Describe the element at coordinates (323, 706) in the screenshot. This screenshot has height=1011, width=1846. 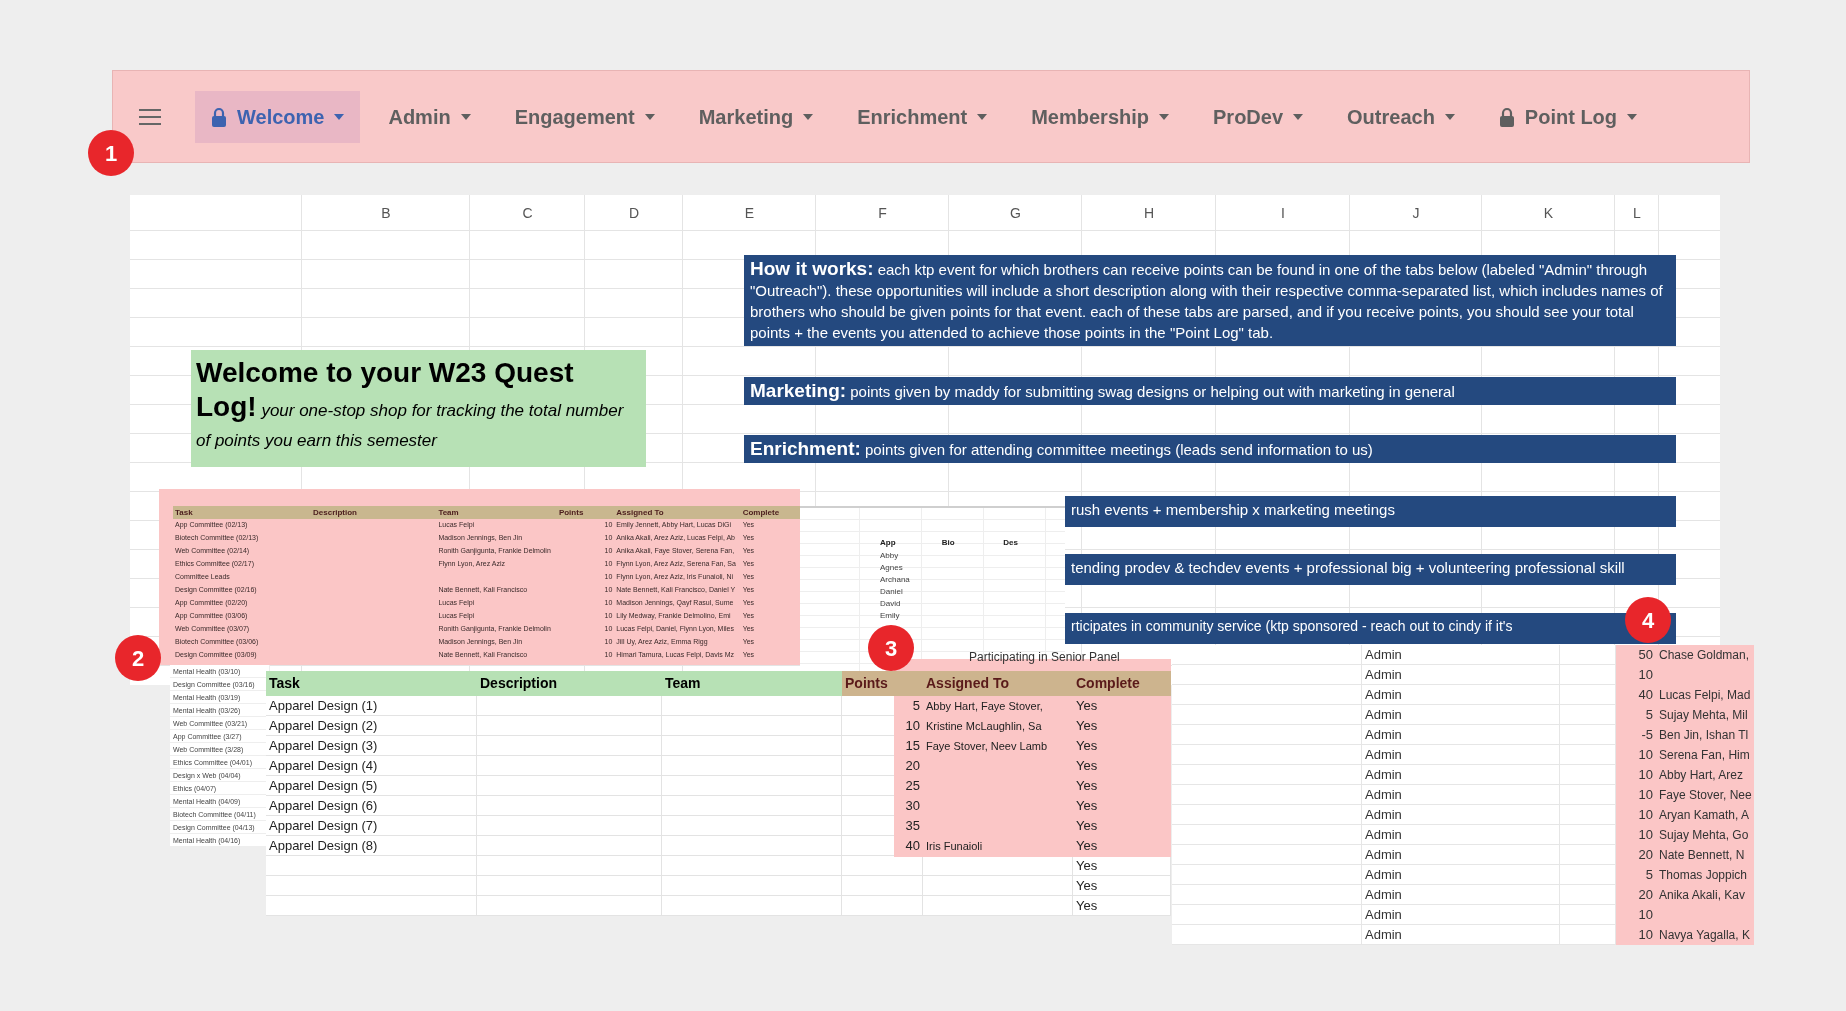
I see `table-cell-text: Apparel Design (1)` at that location.